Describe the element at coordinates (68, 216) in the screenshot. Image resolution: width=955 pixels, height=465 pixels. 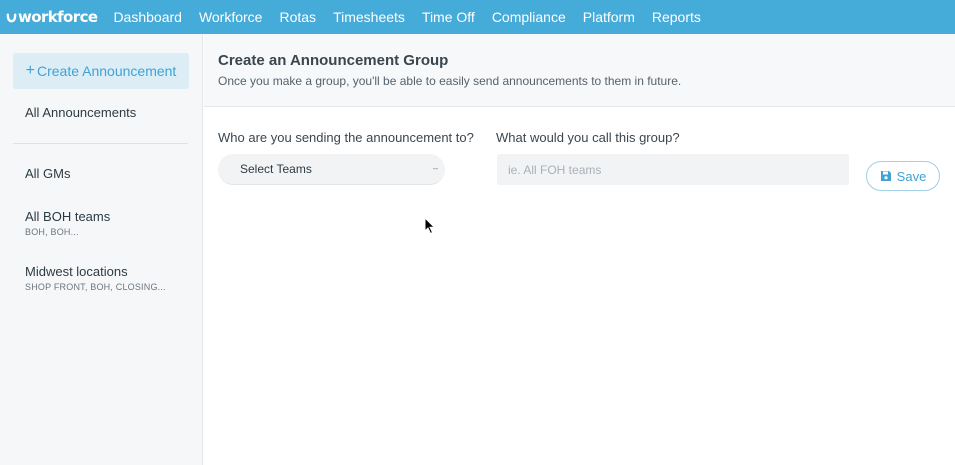
I see `group-name: All BOH teams` at that location.